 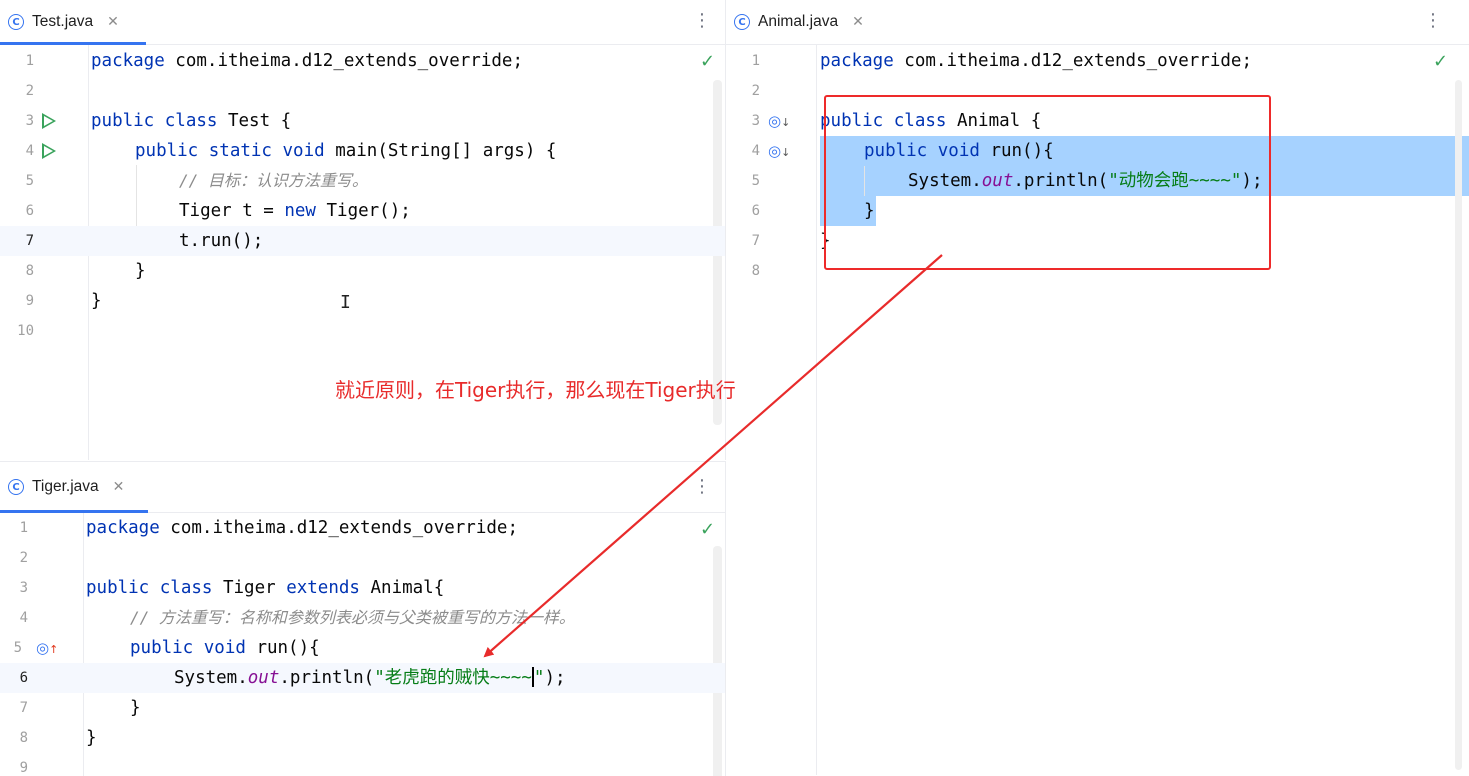 What do you see at coordinates (345, 302) in the screenshot?
I see `mouse-text-cursor: I` at bounding box center [345, 302].